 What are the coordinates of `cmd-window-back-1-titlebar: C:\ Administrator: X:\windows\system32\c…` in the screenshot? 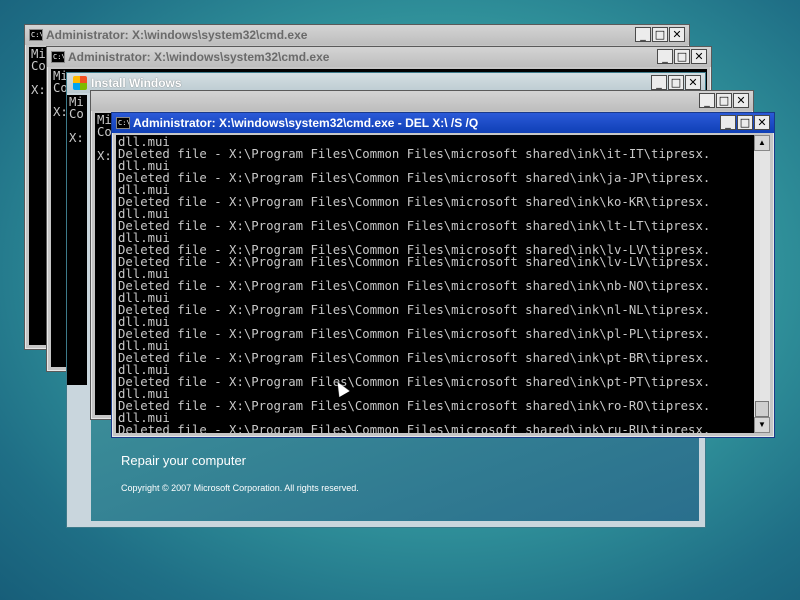 It's located at (357, 35).